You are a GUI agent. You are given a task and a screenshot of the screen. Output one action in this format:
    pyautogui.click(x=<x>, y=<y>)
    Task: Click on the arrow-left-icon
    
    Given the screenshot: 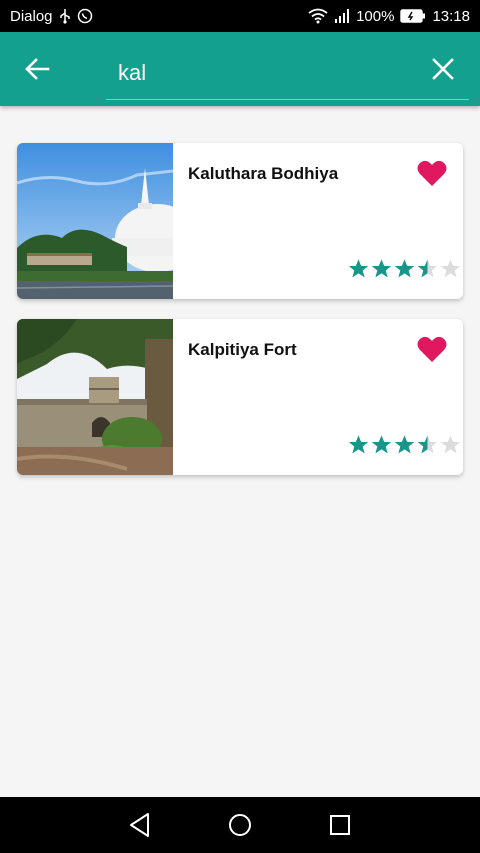 What is the action you would take?
    pyautogui.click(x=37, y=69)
    